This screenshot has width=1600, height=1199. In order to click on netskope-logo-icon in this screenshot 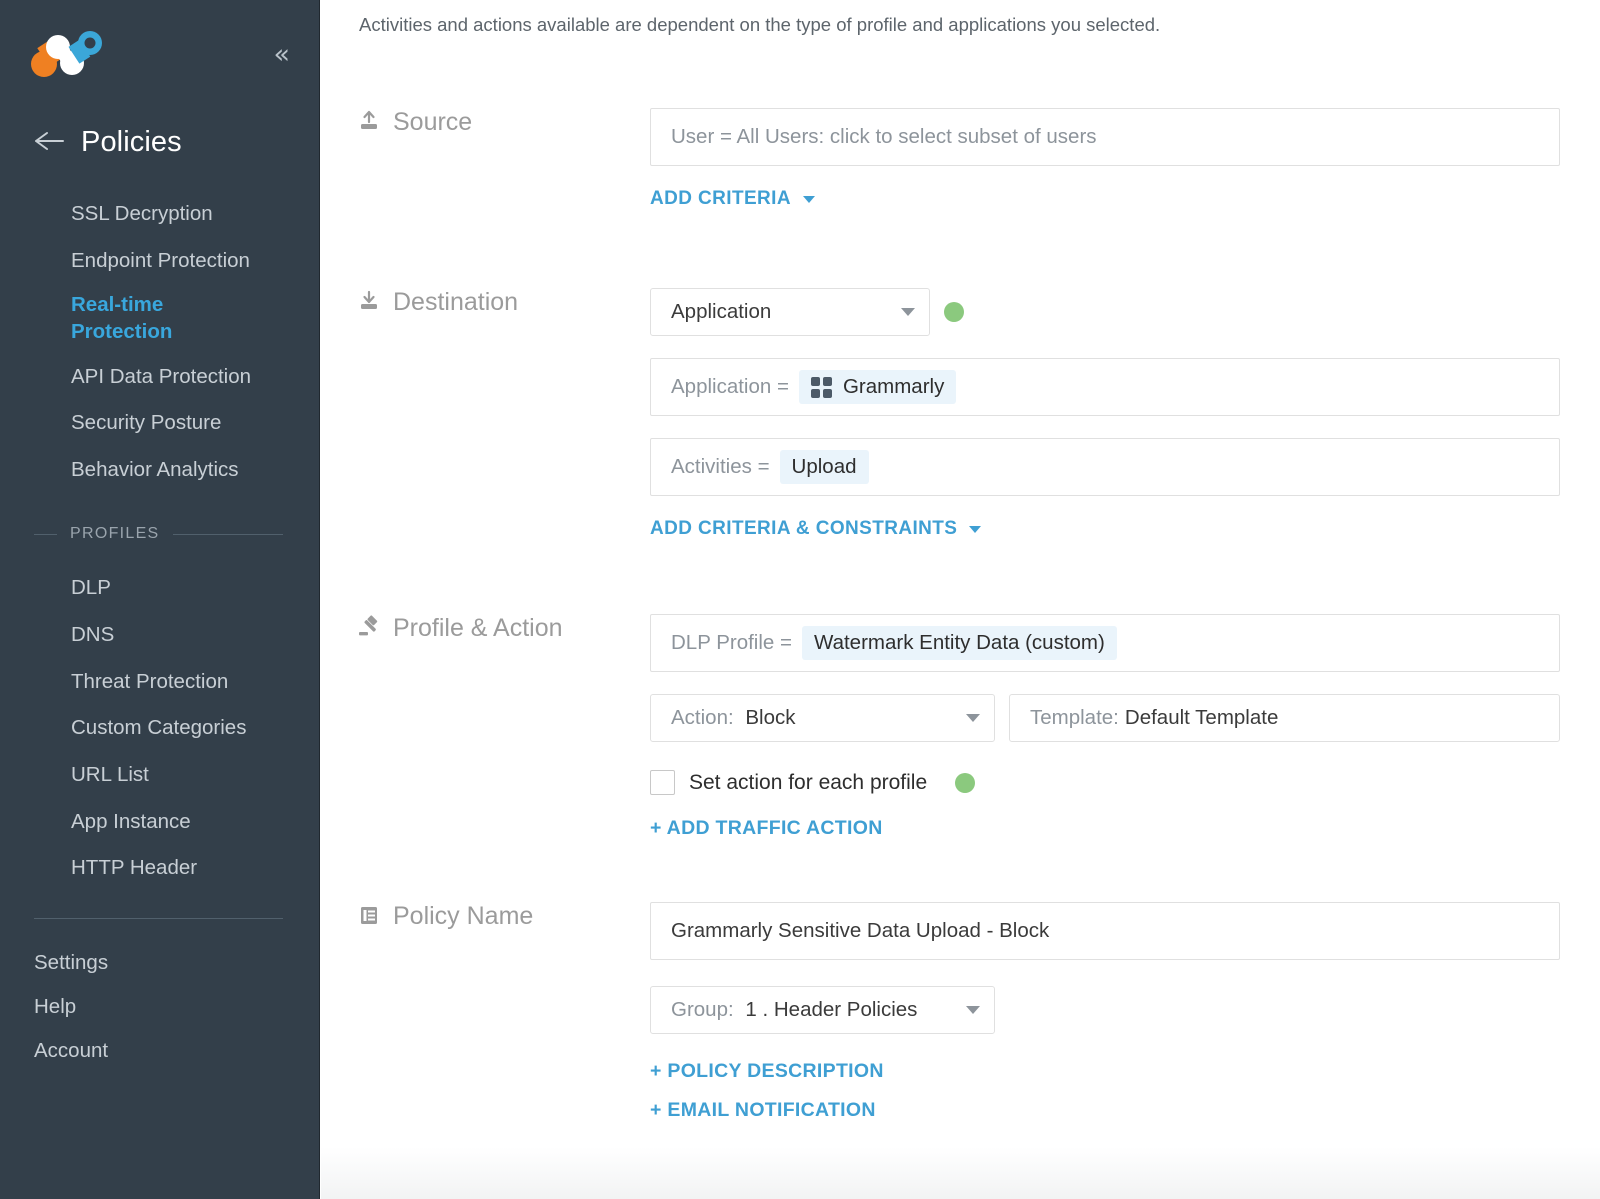, I will do `click(69, 54)`.